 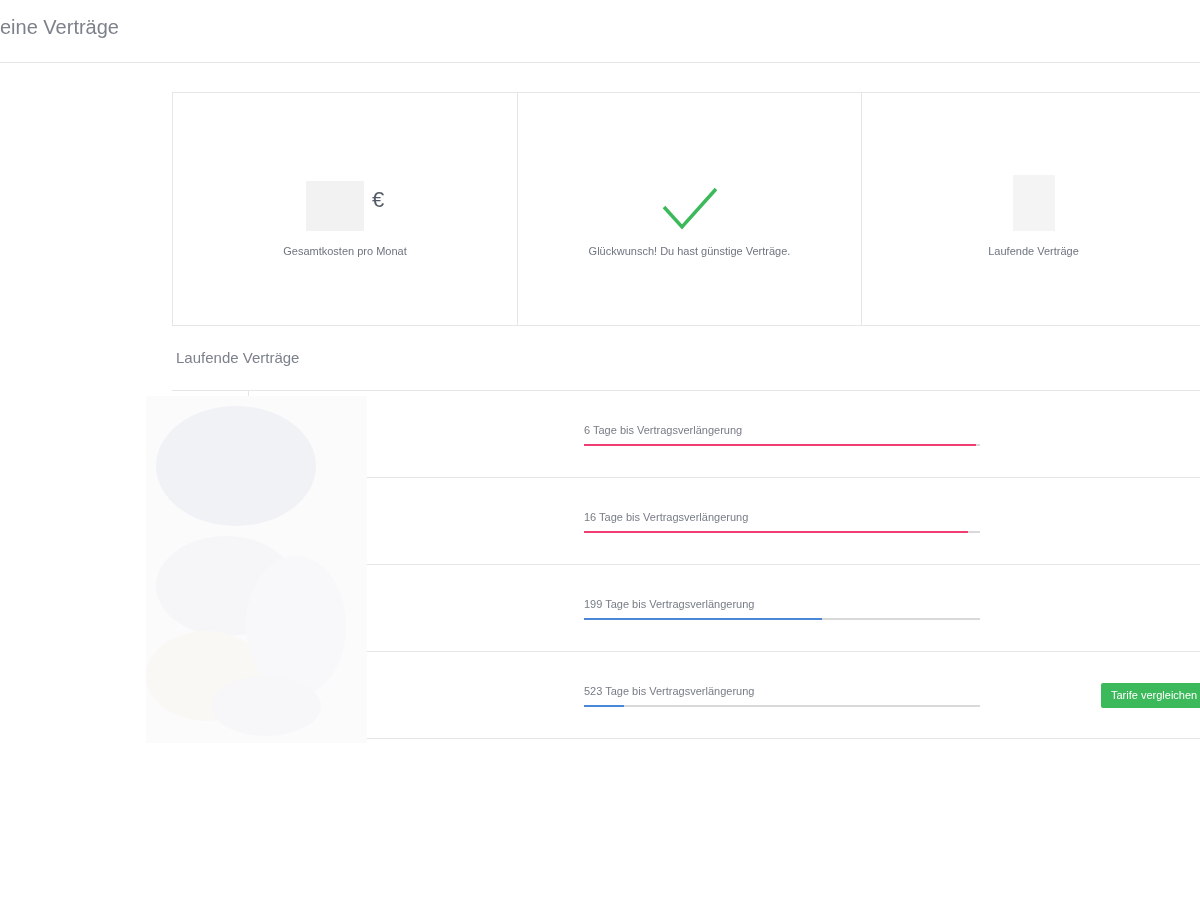 I want to click on currency-symbol: €, so click(x=378, y=199).